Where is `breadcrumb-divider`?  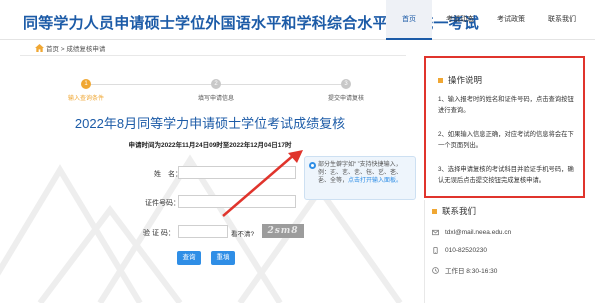 breadcrumb-divider is located at coordinates (213, 55).